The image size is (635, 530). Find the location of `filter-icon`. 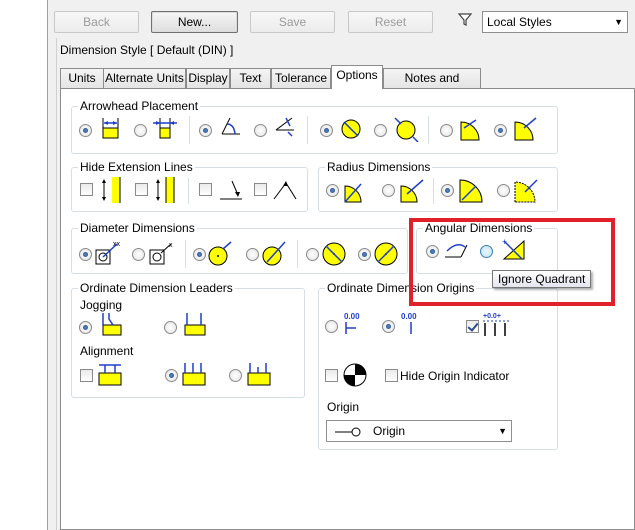

filter-icon is located at coordinates (465, 19).